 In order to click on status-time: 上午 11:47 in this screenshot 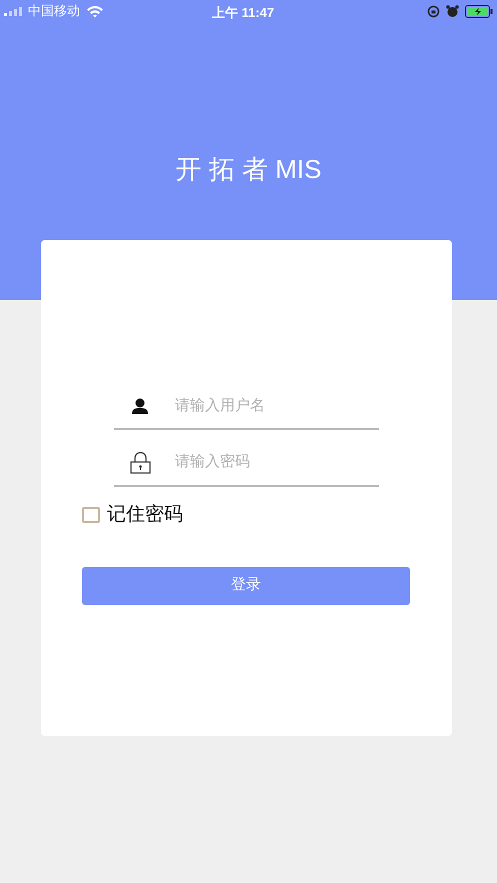, I will do `click(243, 13)`.